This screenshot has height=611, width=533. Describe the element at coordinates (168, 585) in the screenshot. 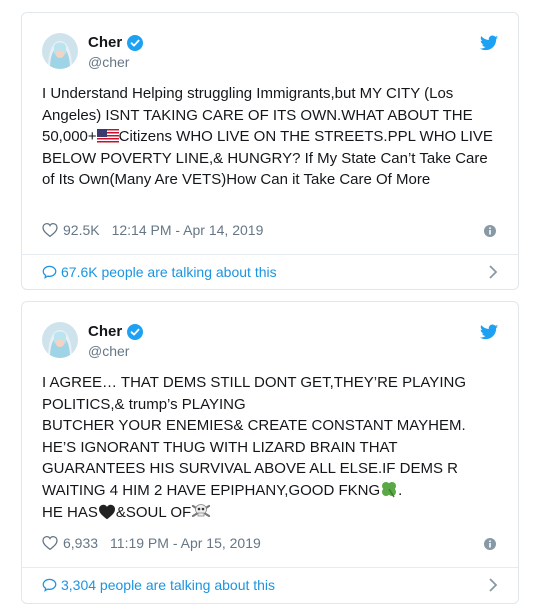

I see `conversation-count: 3,304 people are talking about this` at that location.